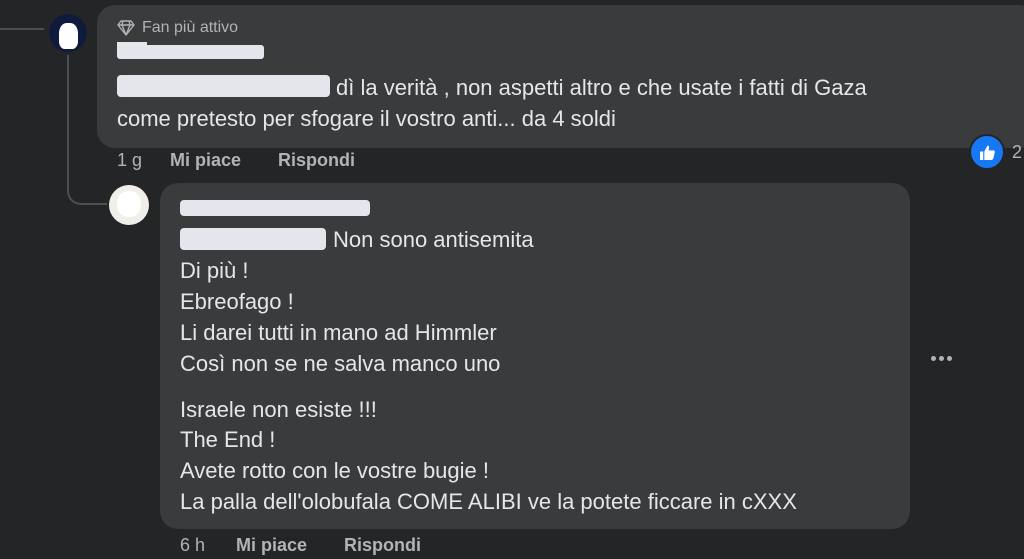 Image resolution: width=1024 pixels, height=559 pixels. I want to click on reply-text: Così non se ne salva manco uno, so click(340, 363).